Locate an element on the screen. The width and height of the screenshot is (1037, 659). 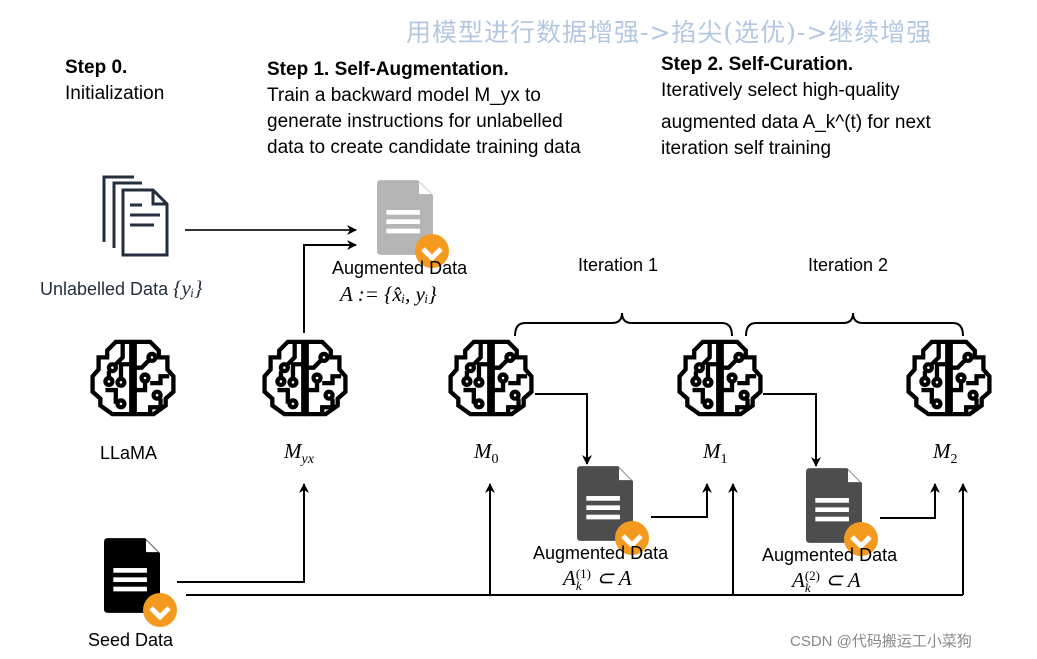
check-icon is located at coordinates (160, 610).